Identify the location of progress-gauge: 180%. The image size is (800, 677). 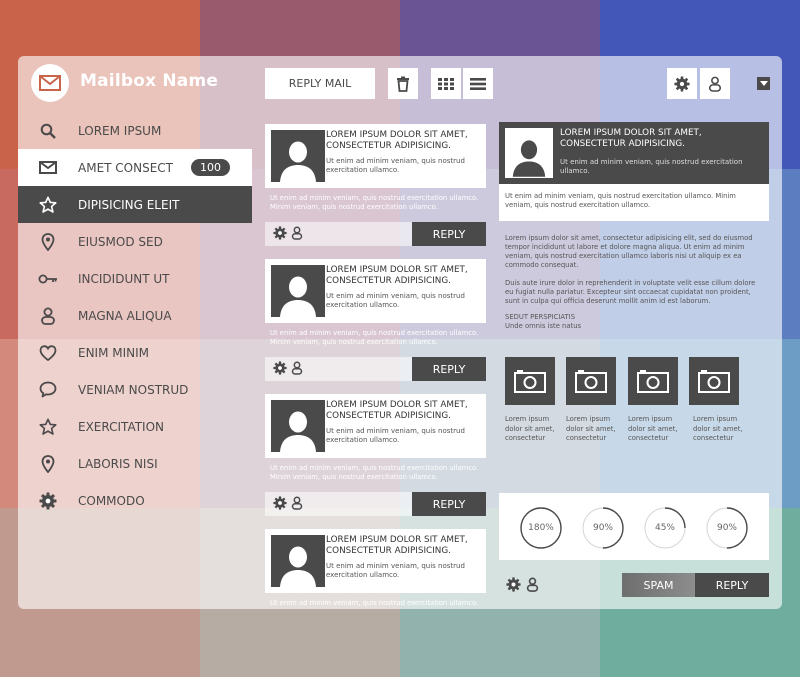
(541, 528).